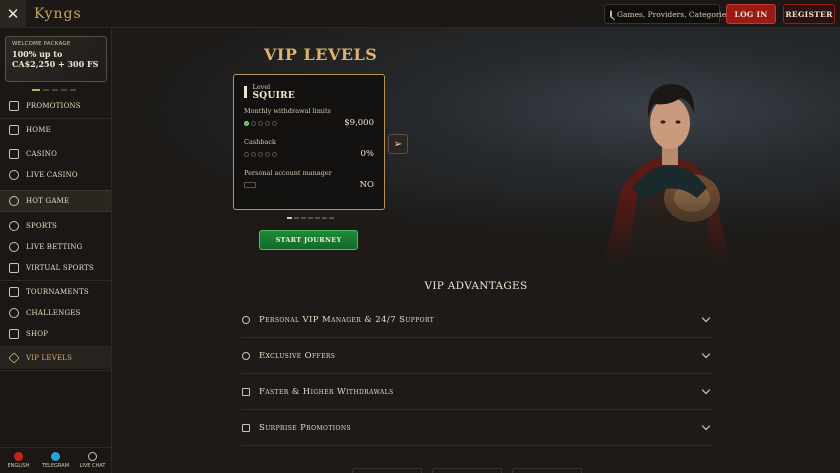  I want to click on sidebar-footer: ENGLISH TELEGRAM LIVE CHAT, so click(55, 460).